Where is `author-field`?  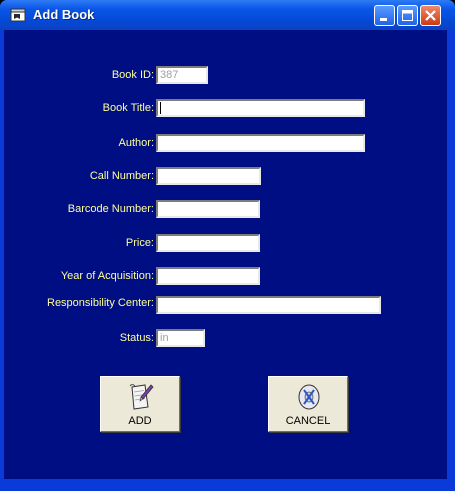
author-field is located at coordinates (260, 143).